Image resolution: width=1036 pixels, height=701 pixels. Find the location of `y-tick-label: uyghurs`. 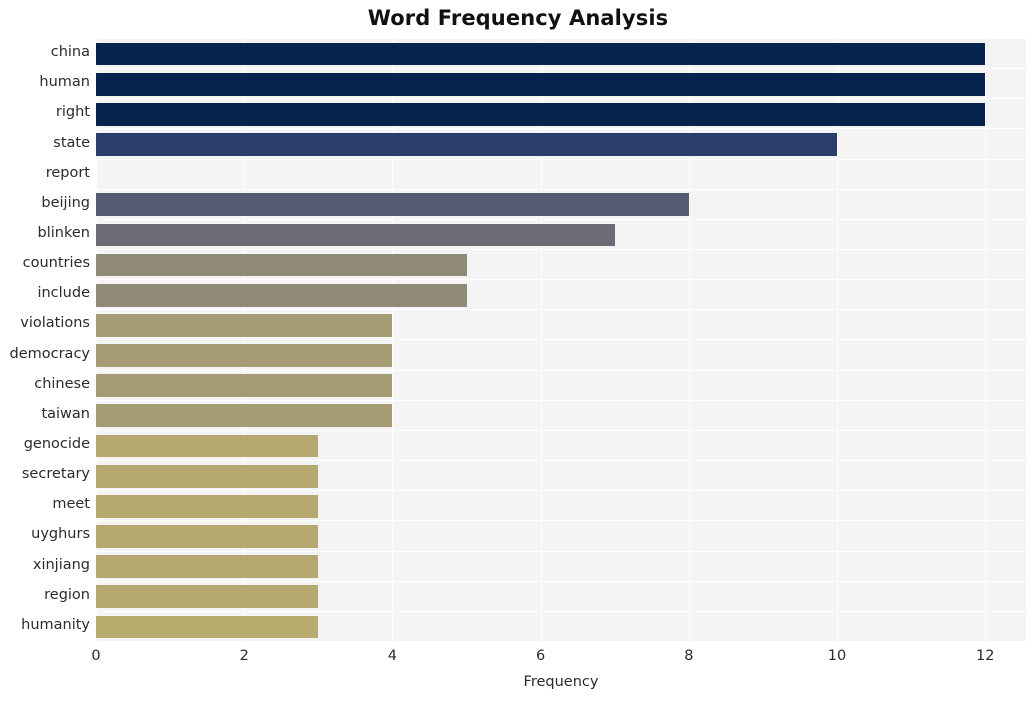

y-tick-label: uyghurs is located at coordinates (60, 534).